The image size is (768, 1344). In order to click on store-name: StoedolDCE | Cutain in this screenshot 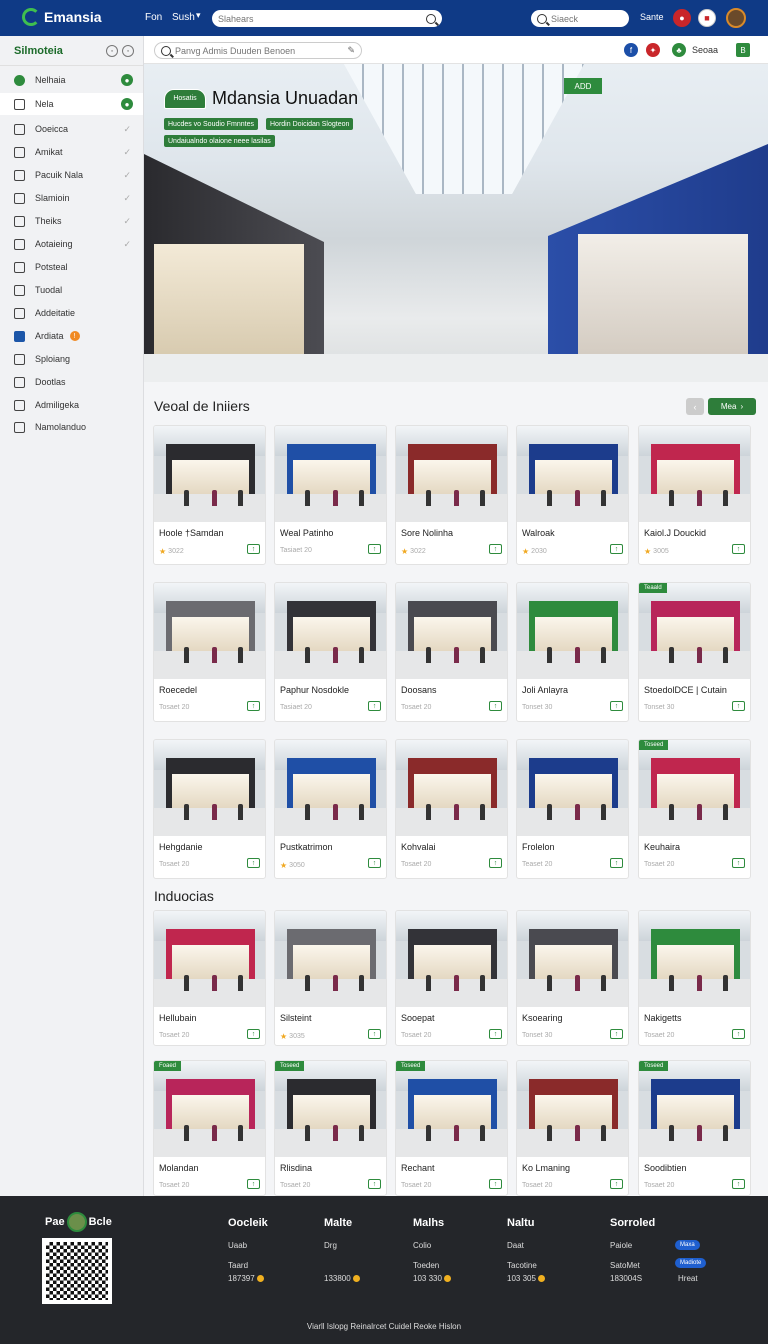, I will do `click(685, 690)`.